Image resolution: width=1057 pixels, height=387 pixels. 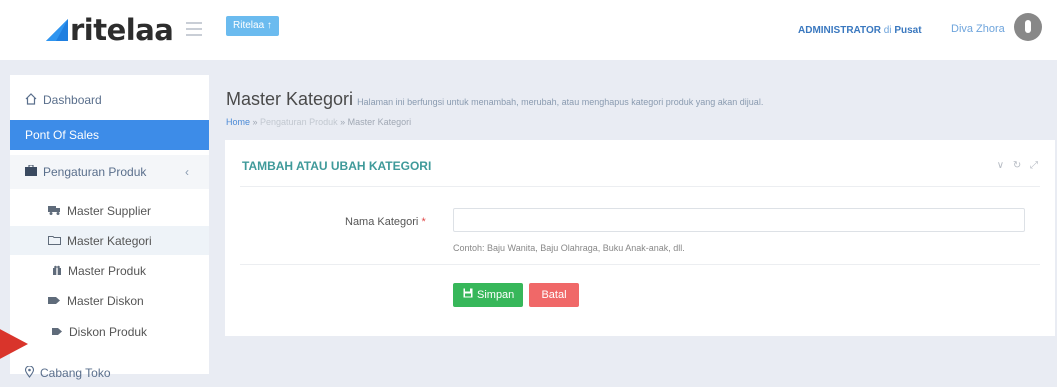 I want to click on sidebar-item-master-kategori: Master Kategori, so click(x=109, y=240).